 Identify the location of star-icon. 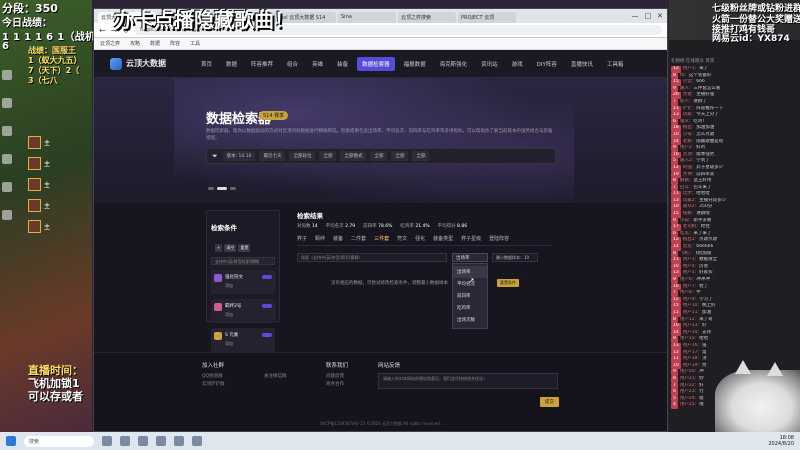
(7, 159).